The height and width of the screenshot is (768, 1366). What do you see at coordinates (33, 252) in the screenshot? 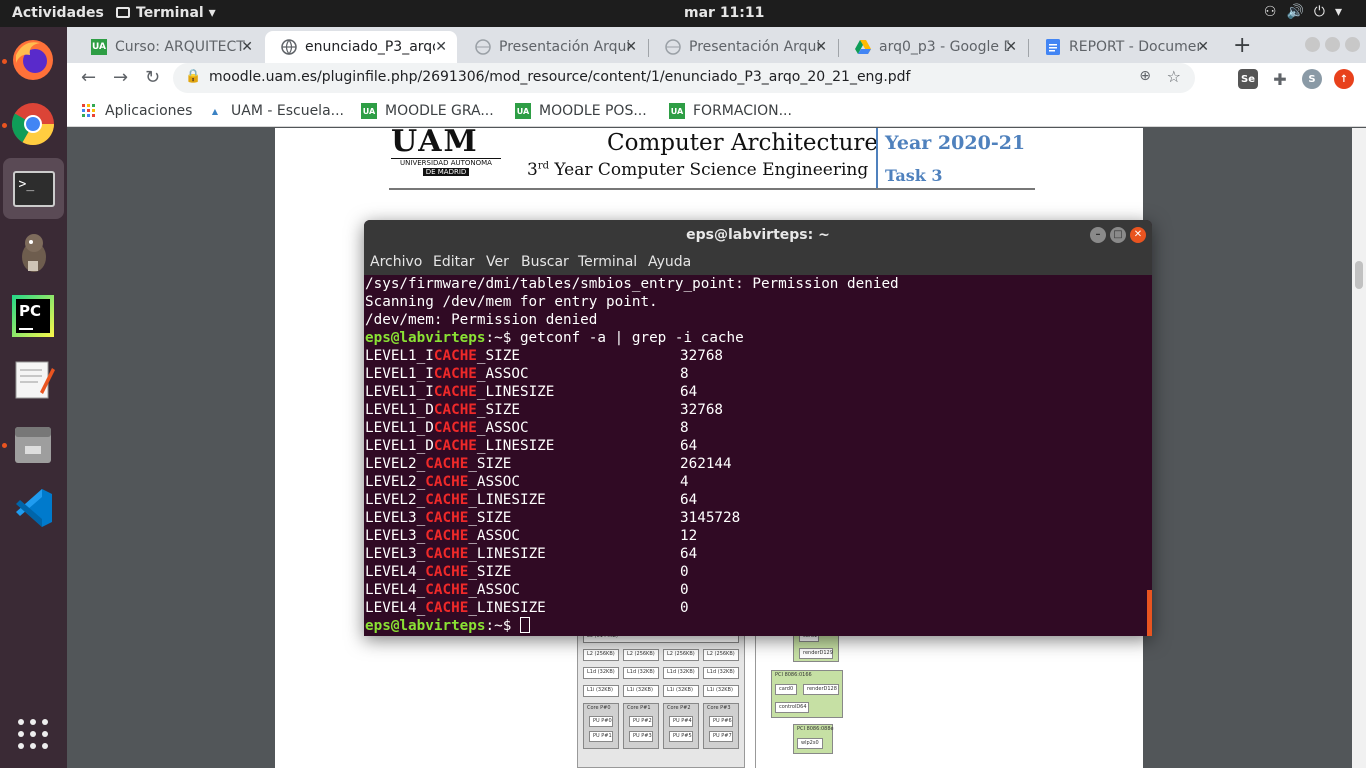
I see `gimp-icon` at bounding box center [33, 252].